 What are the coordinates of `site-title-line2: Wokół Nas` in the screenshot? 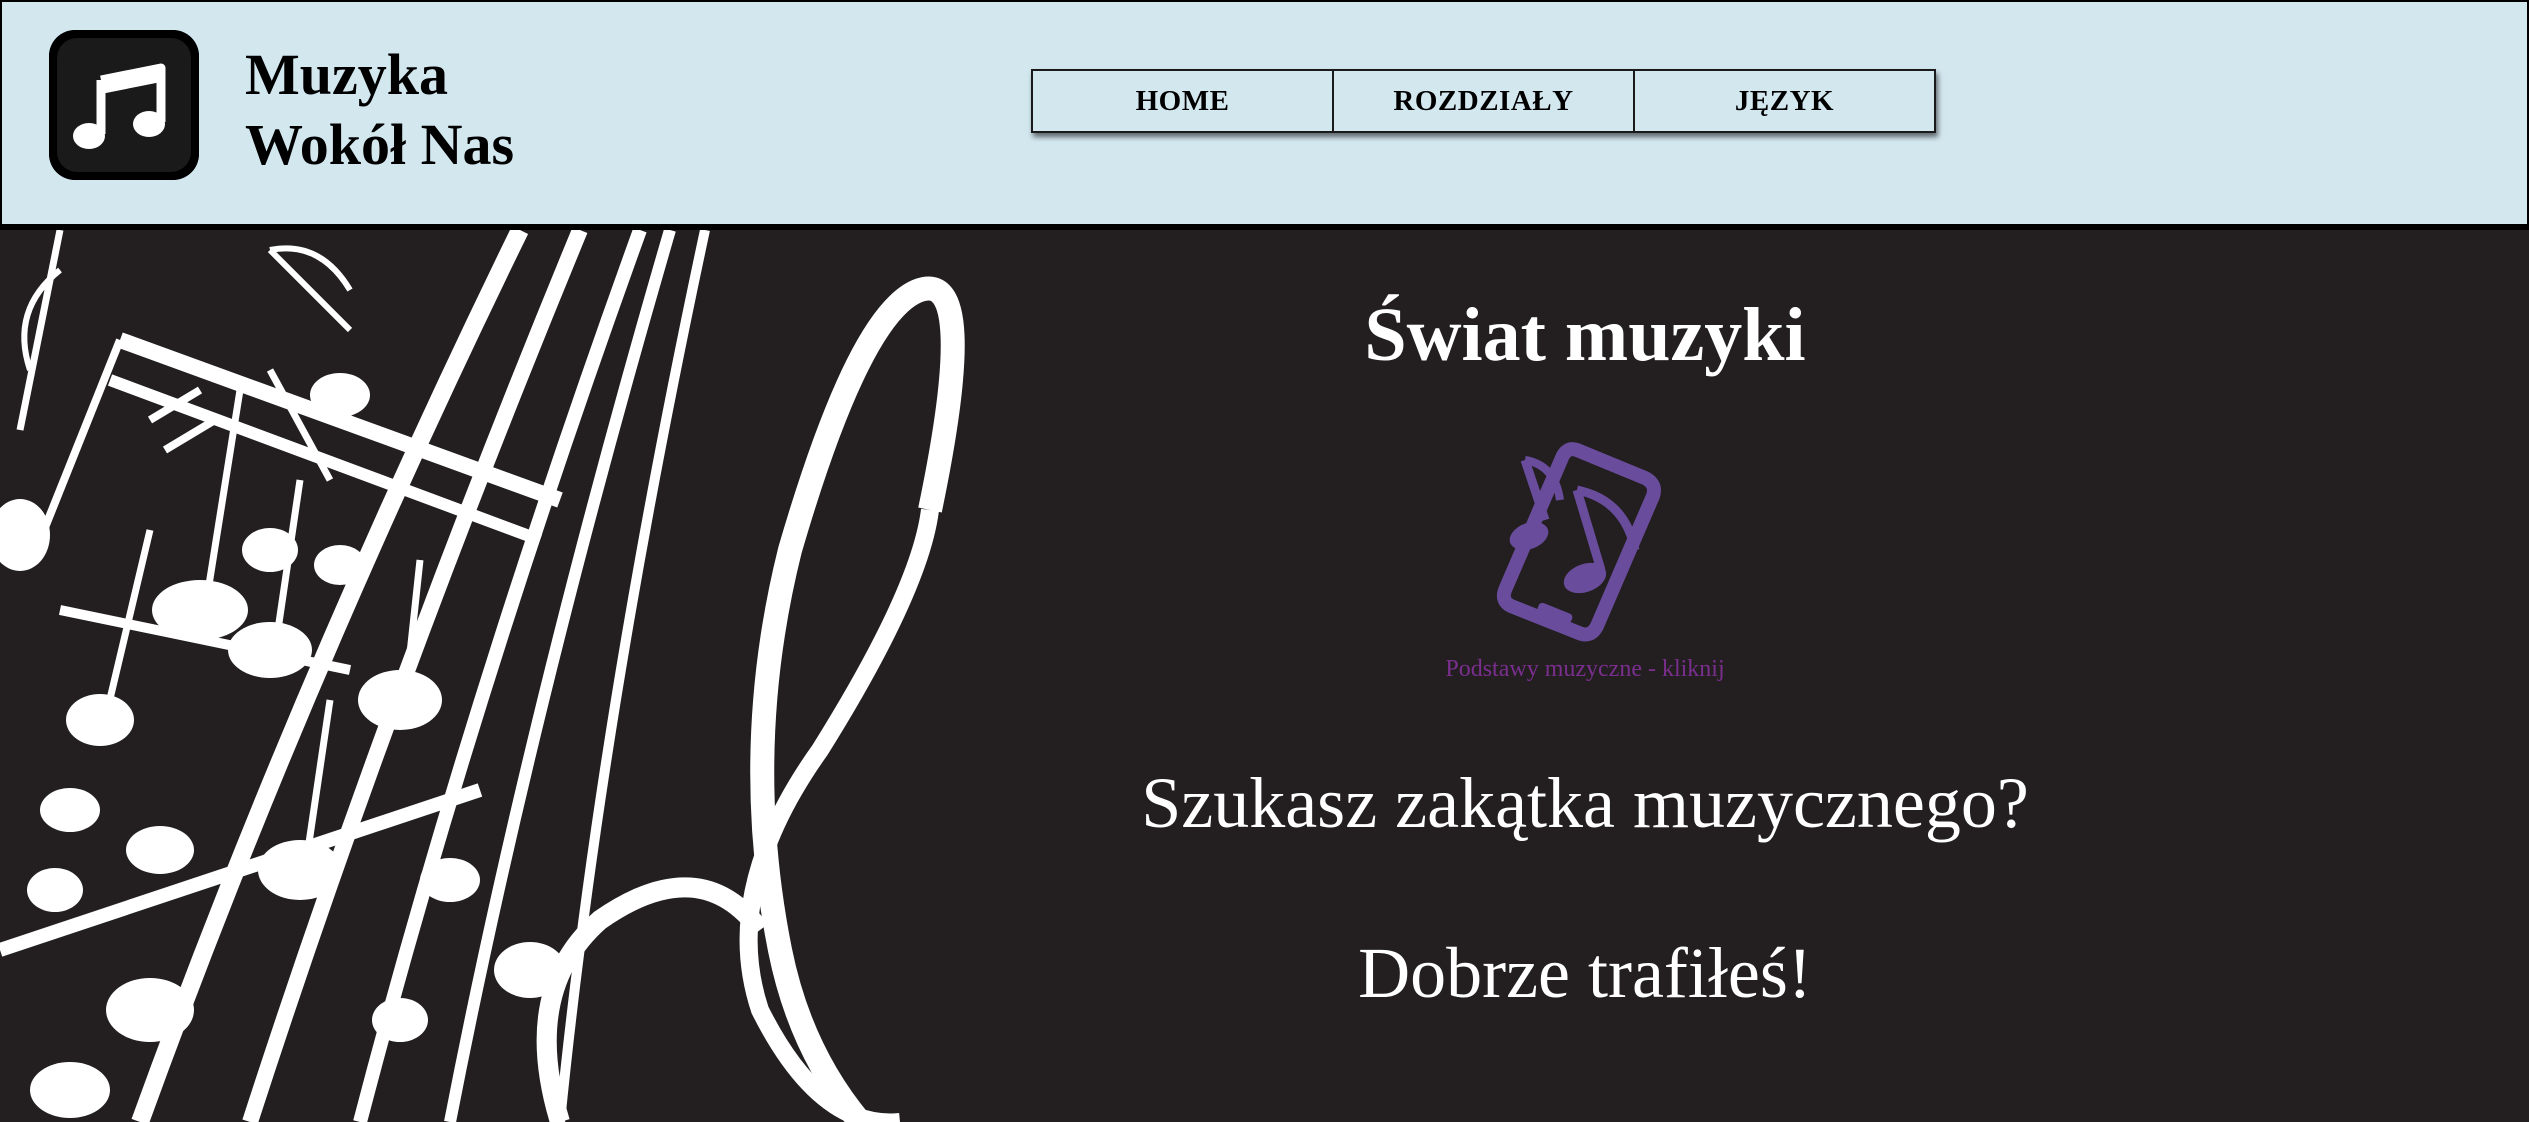 It's located at (380, 144).